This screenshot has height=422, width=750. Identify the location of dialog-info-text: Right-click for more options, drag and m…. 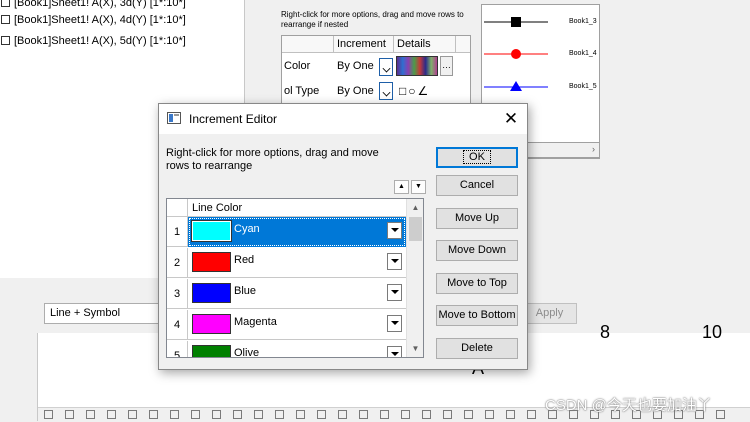
(272, 159).